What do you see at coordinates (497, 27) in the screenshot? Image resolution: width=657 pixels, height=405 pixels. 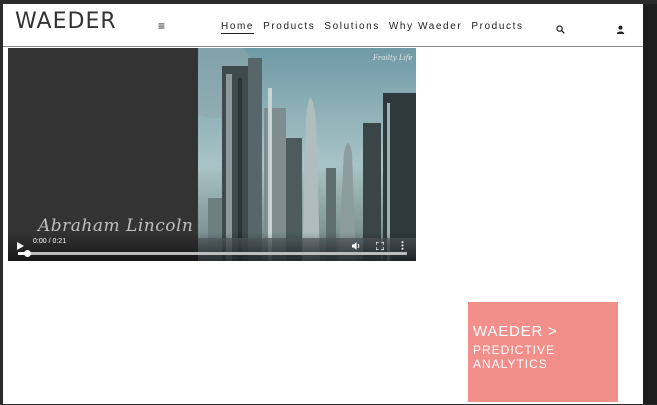 I see `nav-link-products-2: Products` at bounding box center [497, 27].